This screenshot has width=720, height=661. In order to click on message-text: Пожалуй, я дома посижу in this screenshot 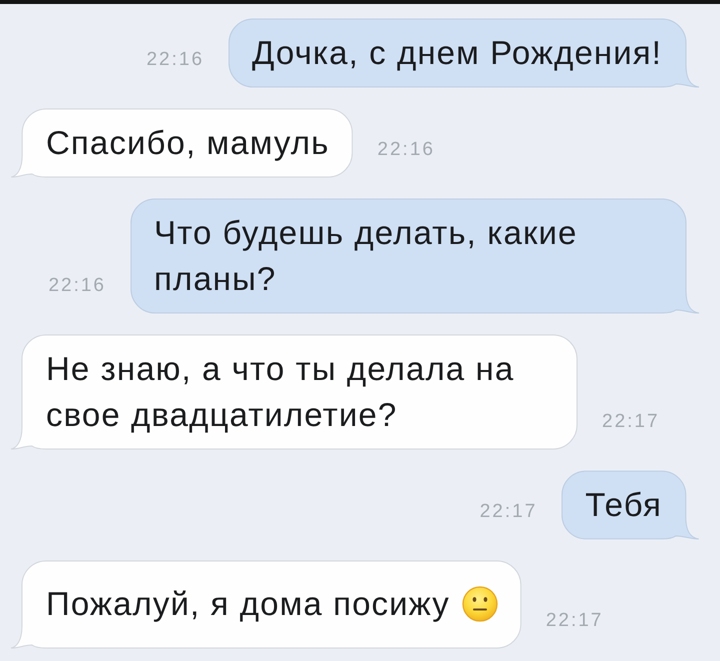, I will do `click(248, 604)`.